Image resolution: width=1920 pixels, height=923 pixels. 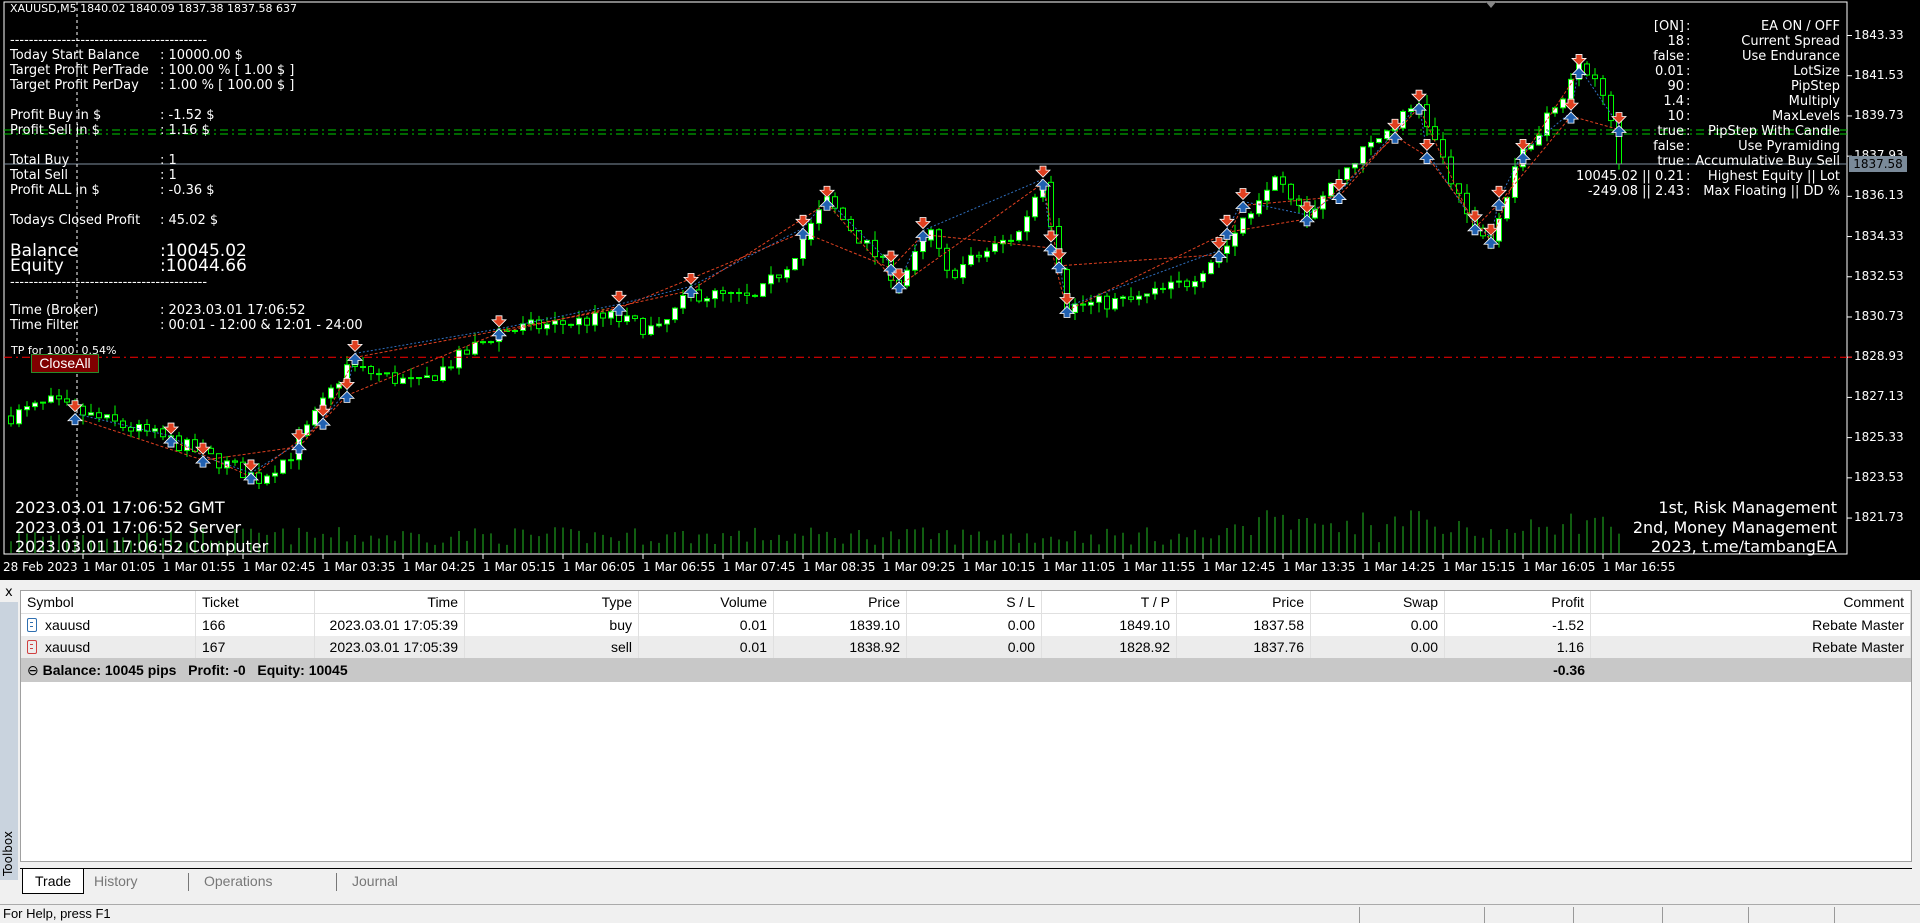 What do you see at coordinates (1743, 546) in the screenshot?
I see `credit-line-3: 2023, t.me/tambangEA` at bounding box center [1743, 546].